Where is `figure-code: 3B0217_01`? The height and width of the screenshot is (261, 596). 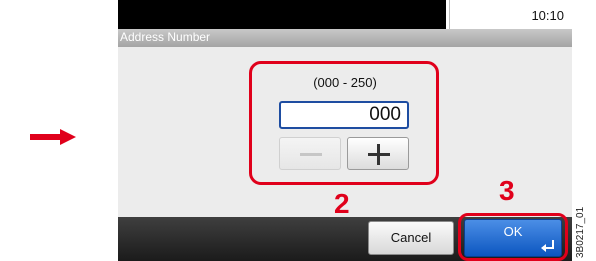
figure-code: 3B0217_01 is located at coordinates (580, 232).